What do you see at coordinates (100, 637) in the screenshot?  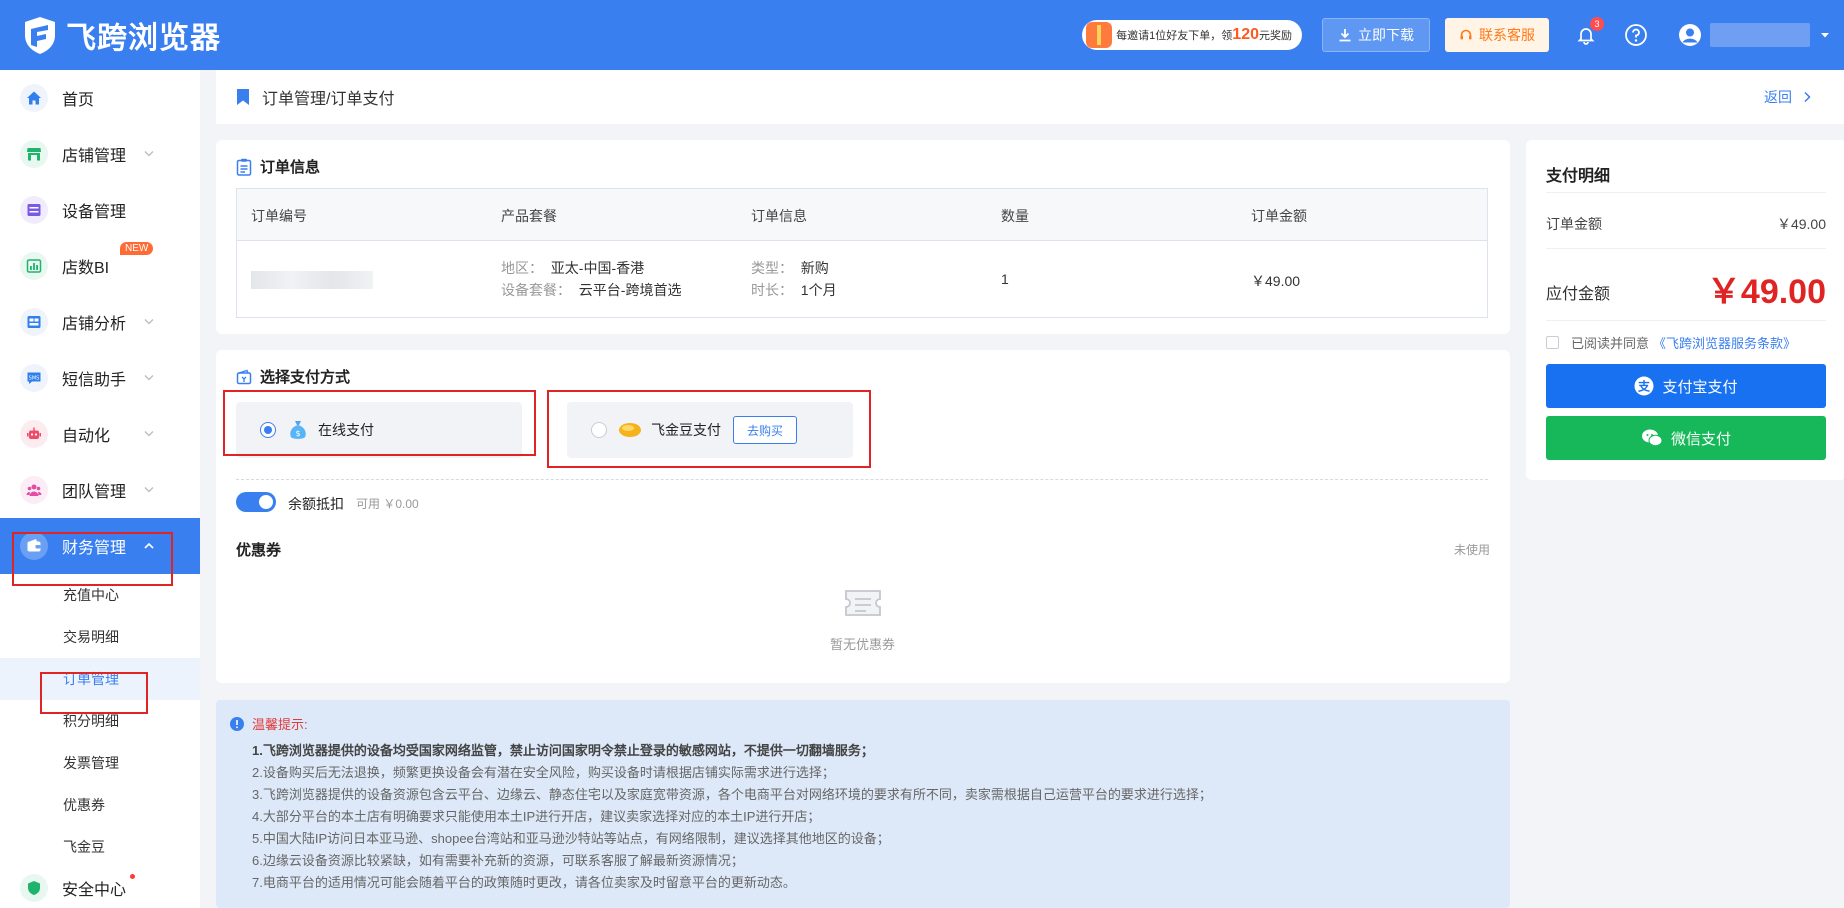 I see `sidebar-subitem-transaction-details: 交易明细` at bounding box center [100, 637].